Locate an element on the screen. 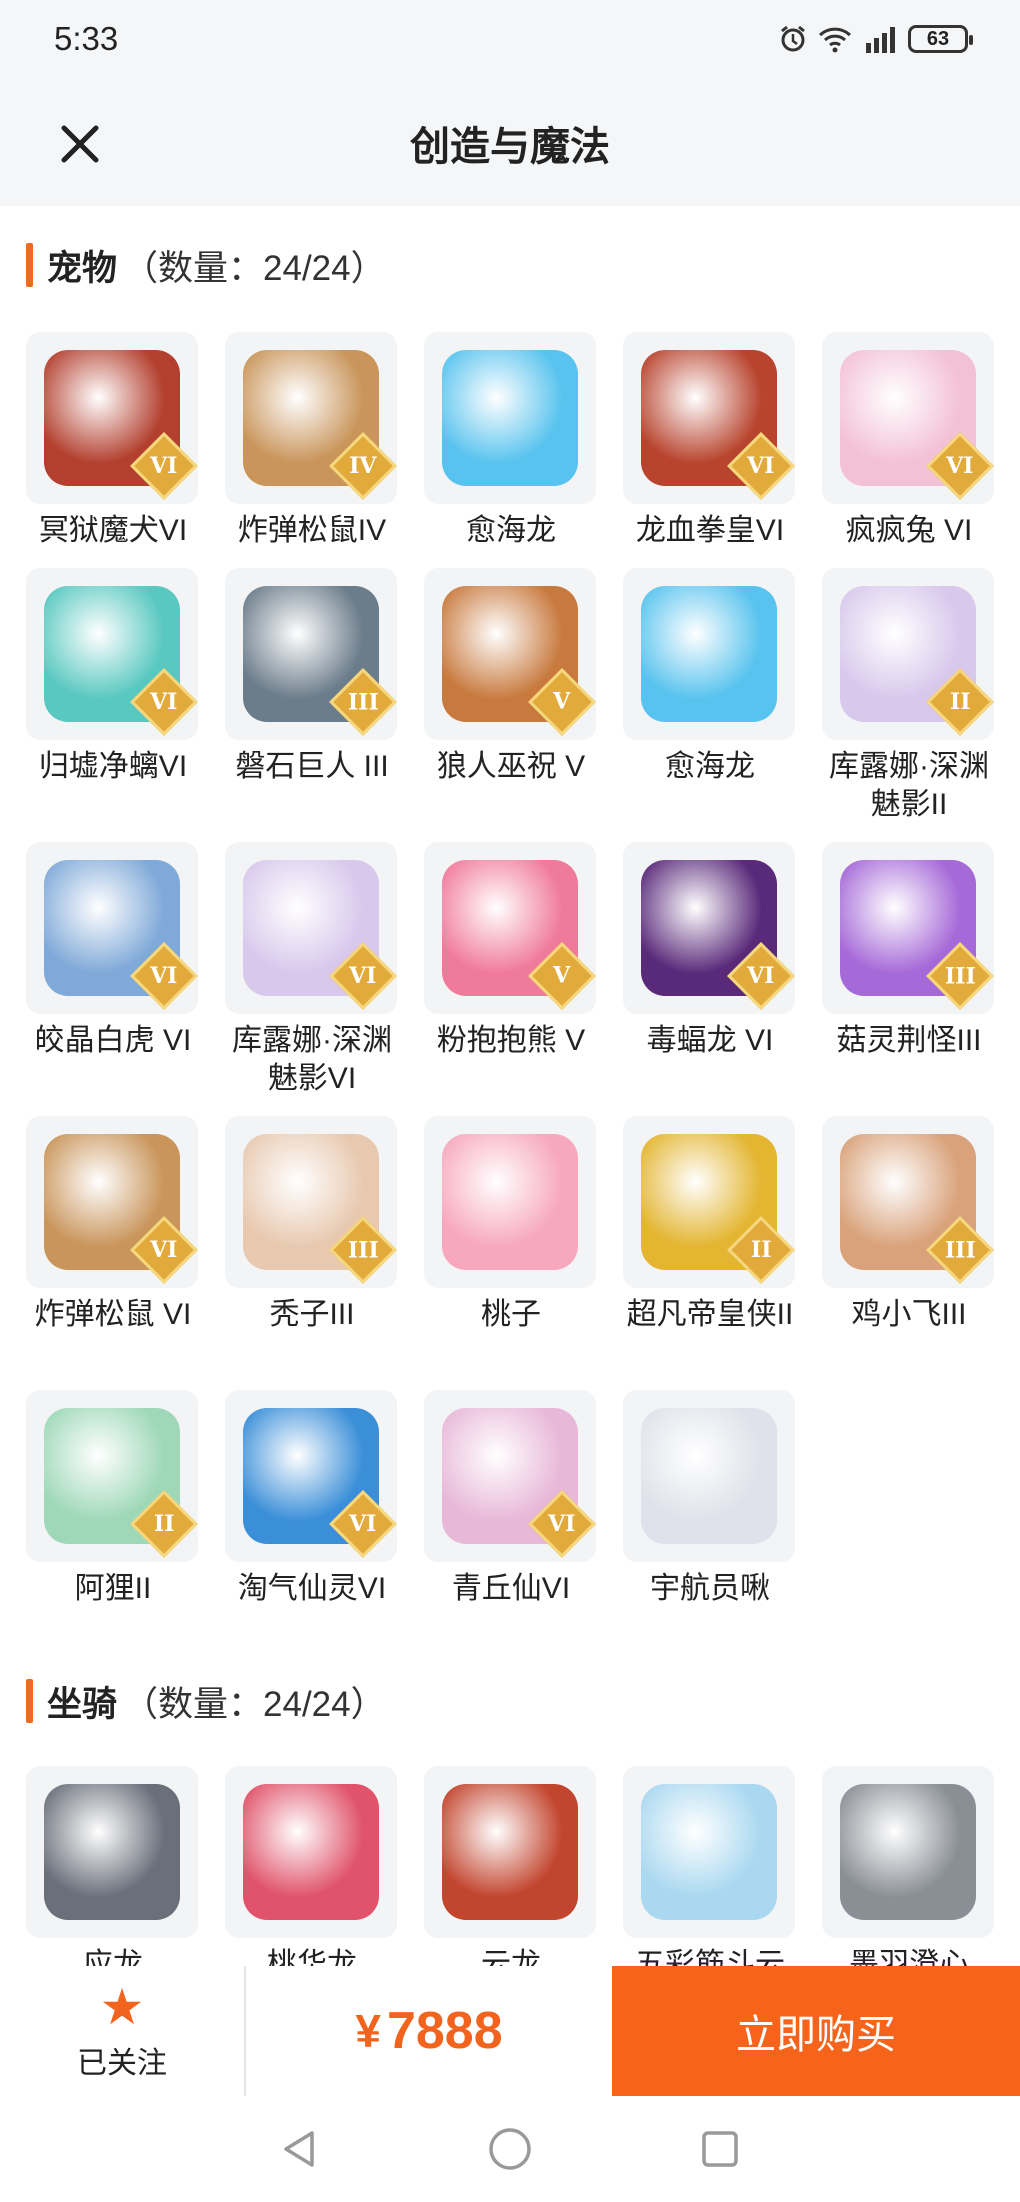 The image size is (1020, 2202). item-thumbnail: IV is located at coordinates (311, 418).